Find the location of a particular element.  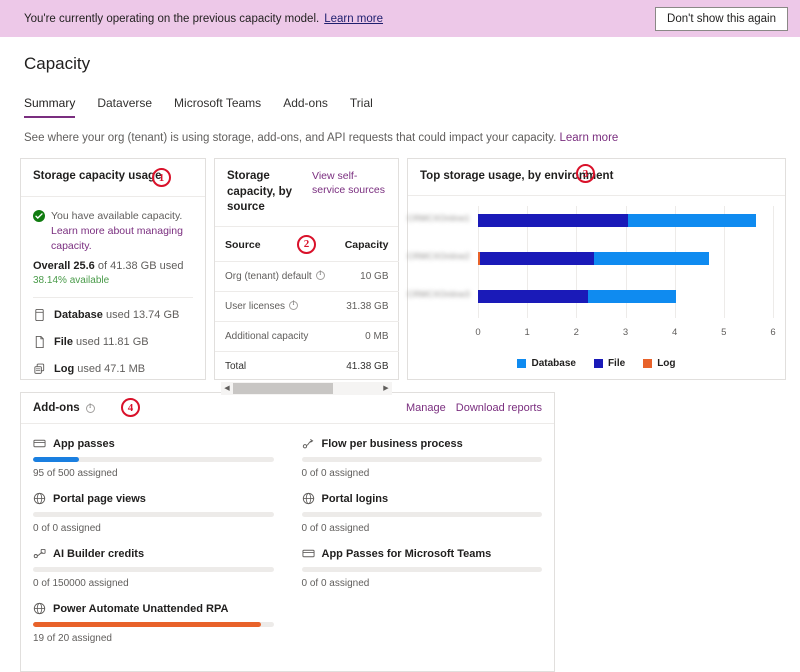

overall-label: Overall is located at coordinates (52, 265).